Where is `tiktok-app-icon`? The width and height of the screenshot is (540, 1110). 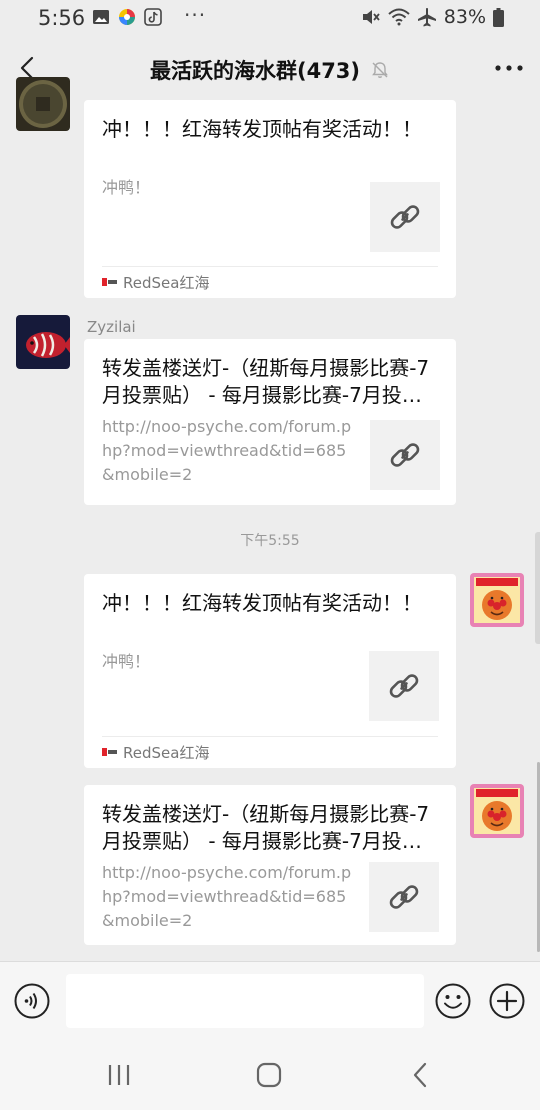 tiktok-app-icon is located at coordinates (153, 17).